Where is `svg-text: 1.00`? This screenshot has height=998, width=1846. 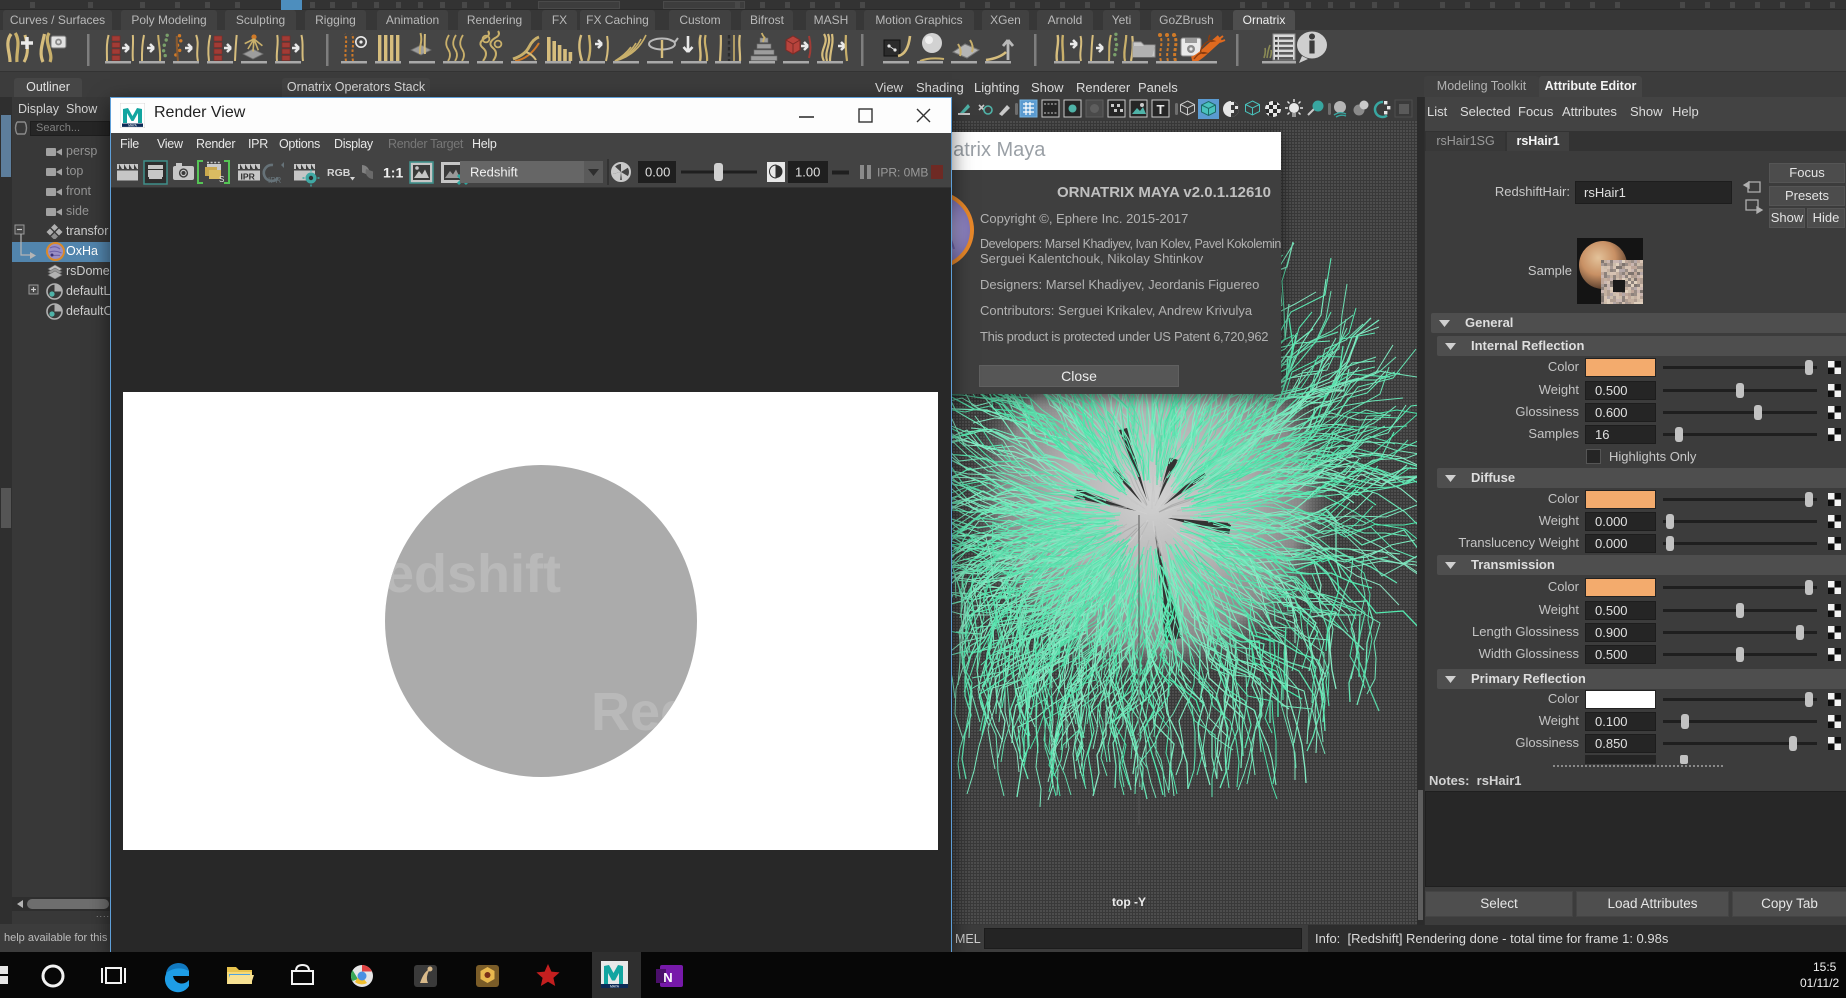
svg-text: 1.00 is located at coordinates (807, 172).